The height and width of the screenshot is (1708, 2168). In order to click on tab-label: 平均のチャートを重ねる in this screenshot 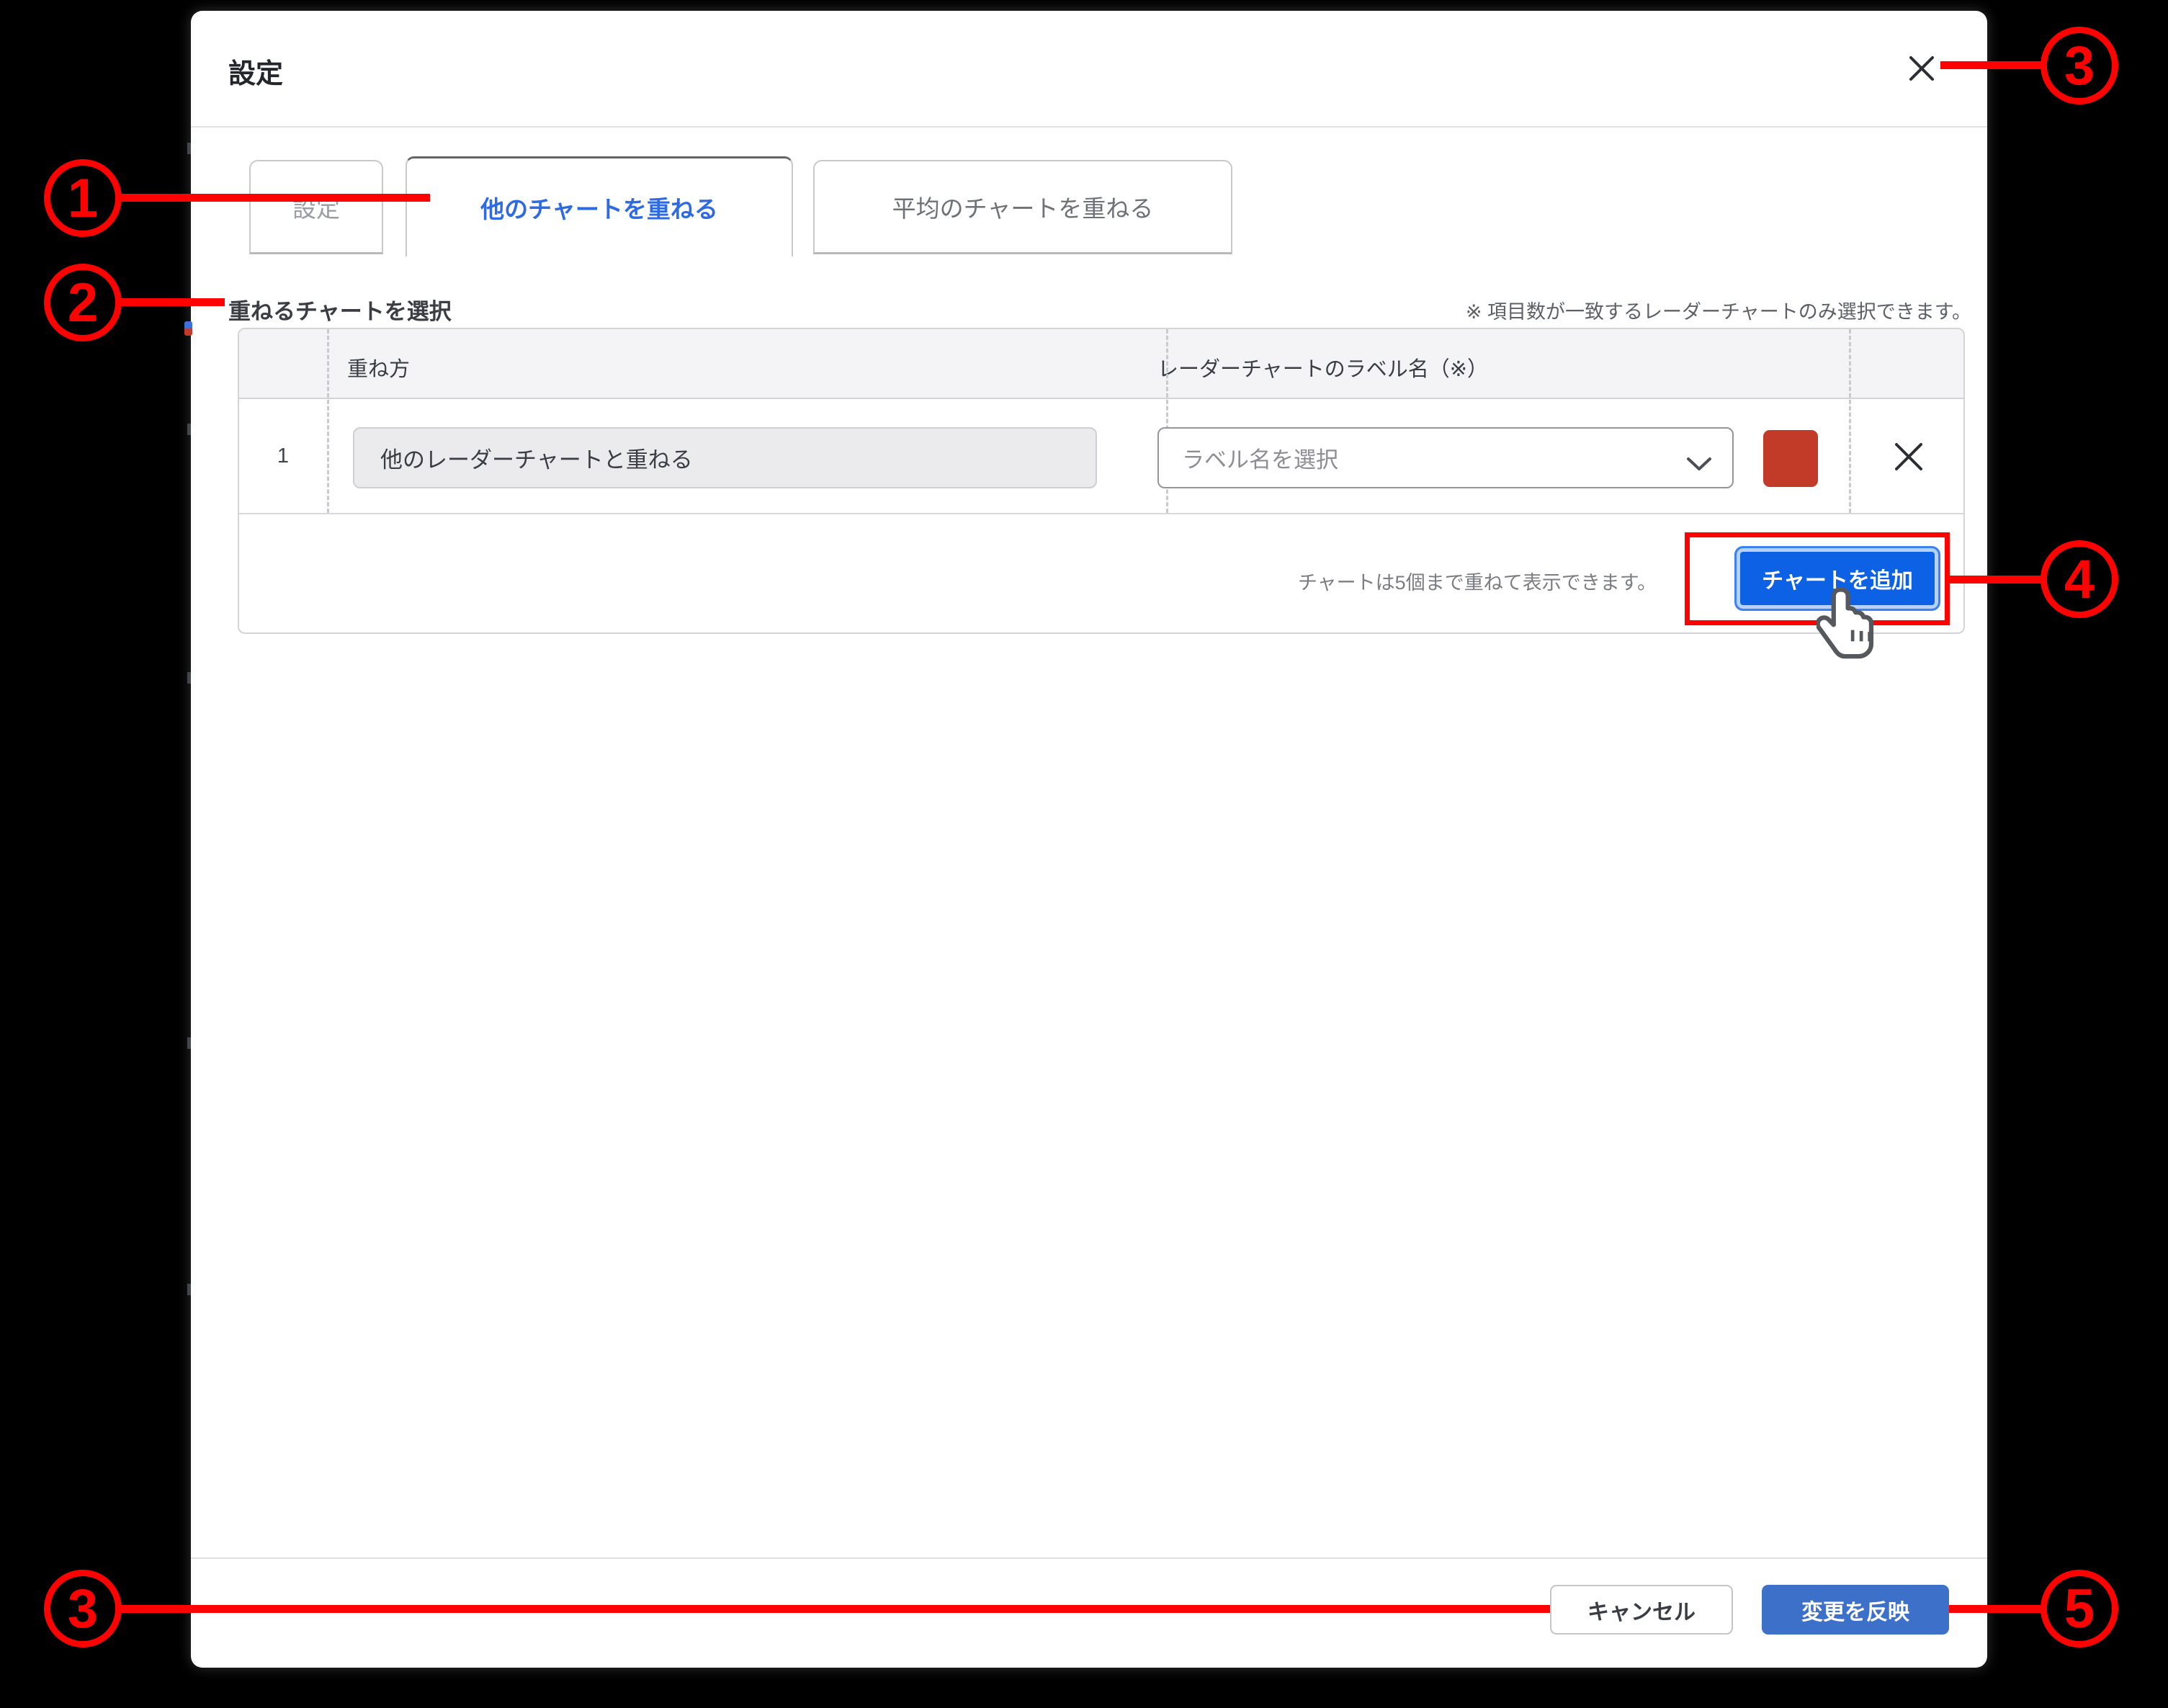, I will do `click(1023, 208)`.